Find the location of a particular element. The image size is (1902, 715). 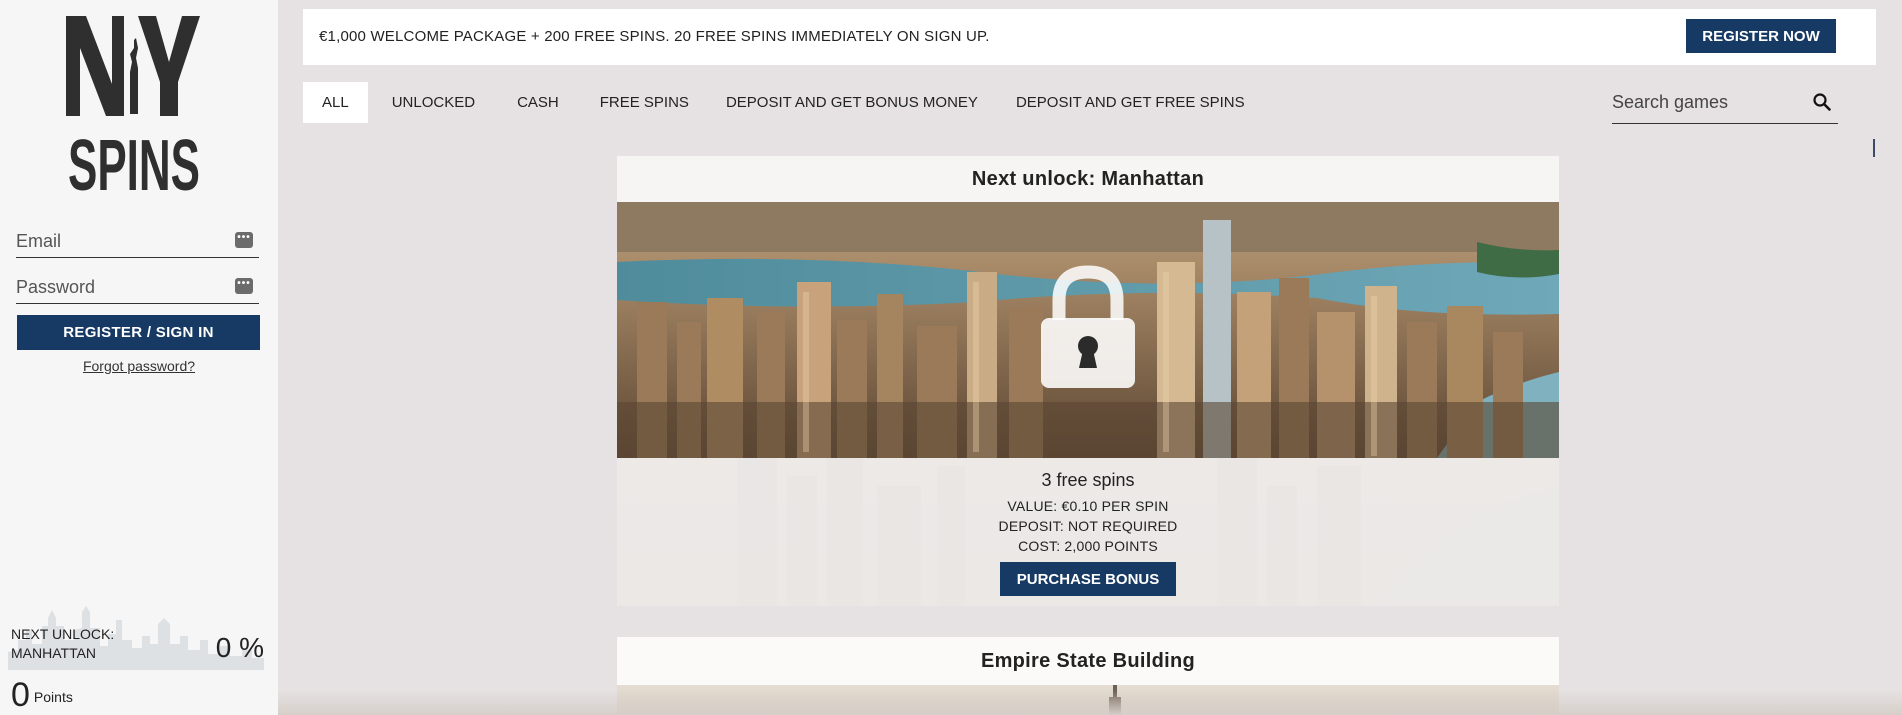

search-input is located at coordinates (1707, 102).